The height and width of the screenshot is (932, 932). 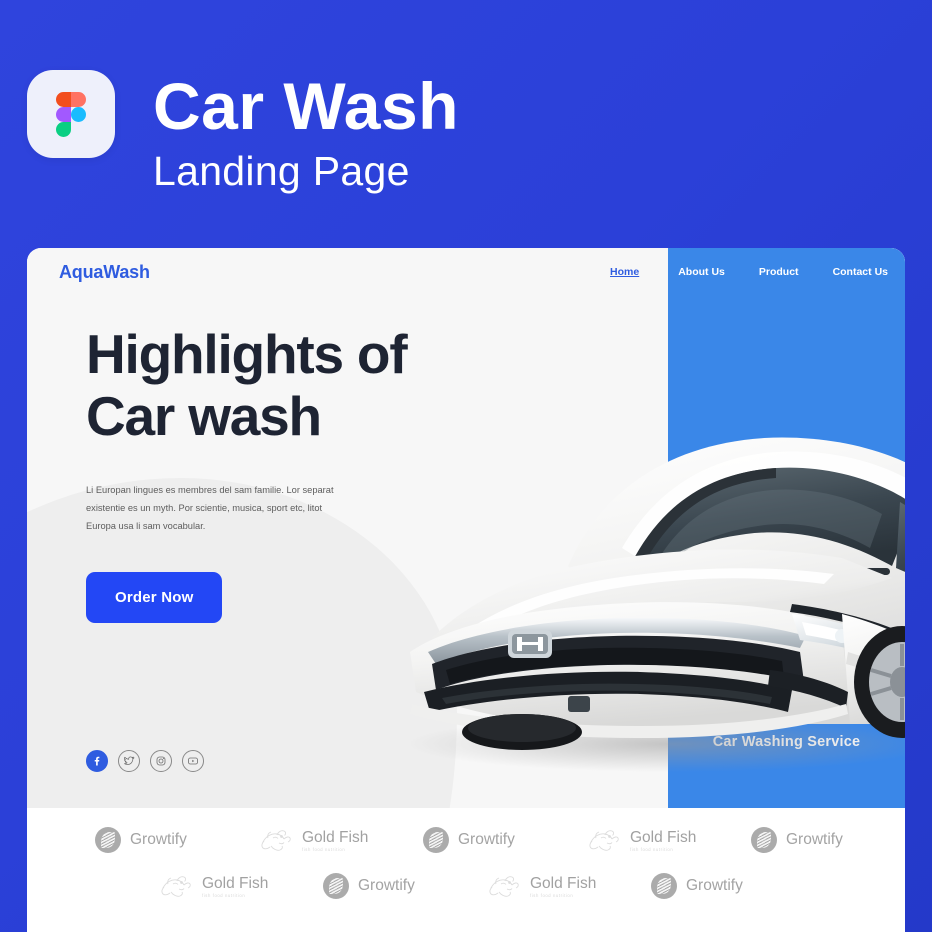 What do you see at coordinates (104, 272) in the screenshot?
I see `brand-logo: AquaWash` at bounding box center [104, 272].